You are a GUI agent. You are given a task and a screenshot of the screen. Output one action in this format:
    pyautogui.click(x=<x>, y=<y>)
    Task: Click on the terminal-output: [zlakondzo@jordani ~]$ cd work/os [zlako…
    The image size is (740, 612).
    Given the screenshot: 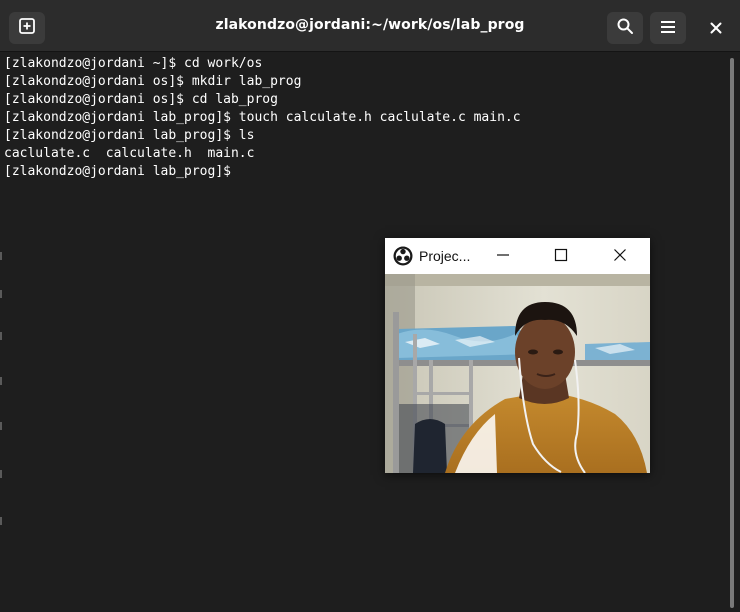 What is the action you would take?
    pyautogui.click(x=262, y=118)
    